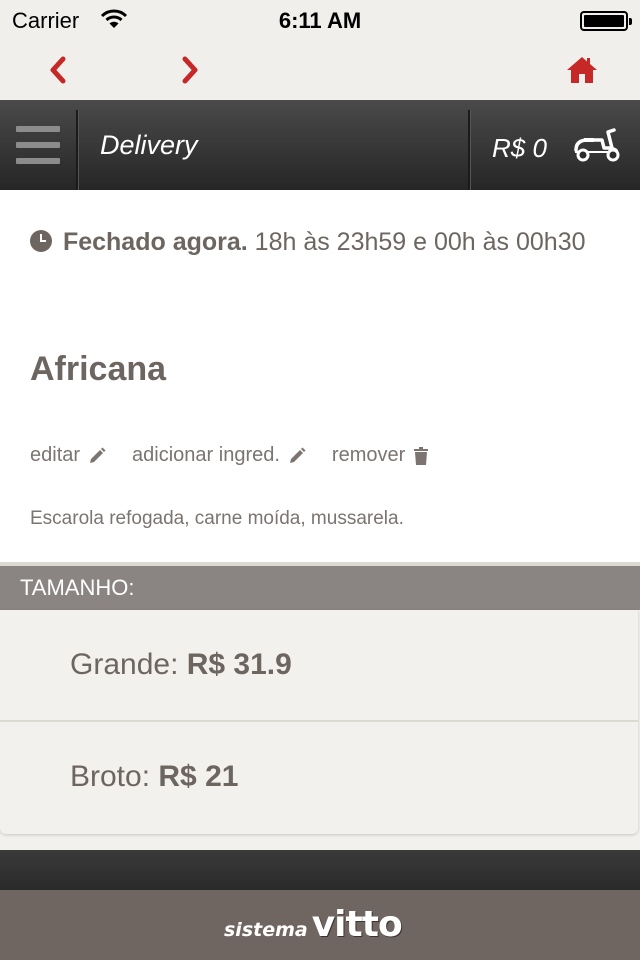 The image size is (640, 960). Describe the element at coordinates (38, 129) in the screenshot. I see `hamburger-menu-icon` at that location.